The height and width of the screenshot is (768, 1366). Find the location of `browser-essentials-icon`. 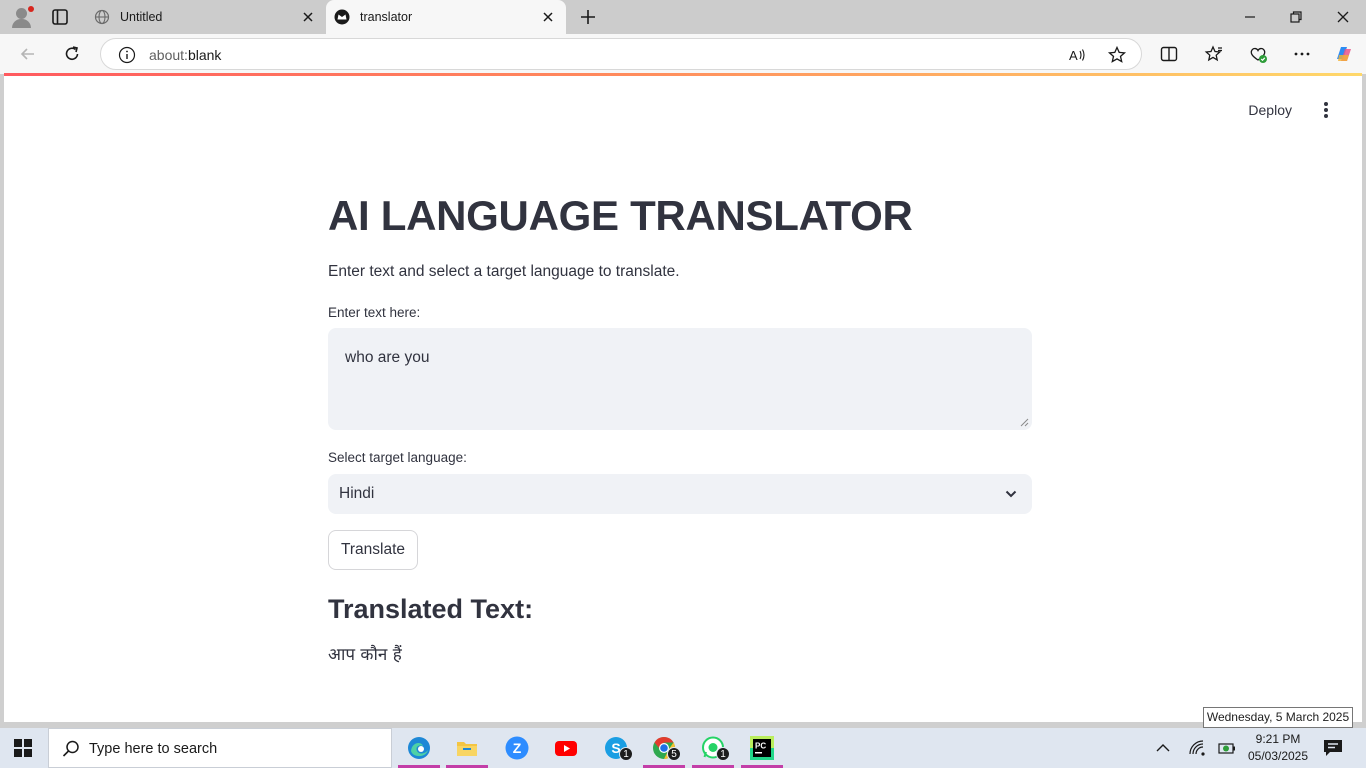

browser-essentials-icon is located at coordinates (1258, 54).